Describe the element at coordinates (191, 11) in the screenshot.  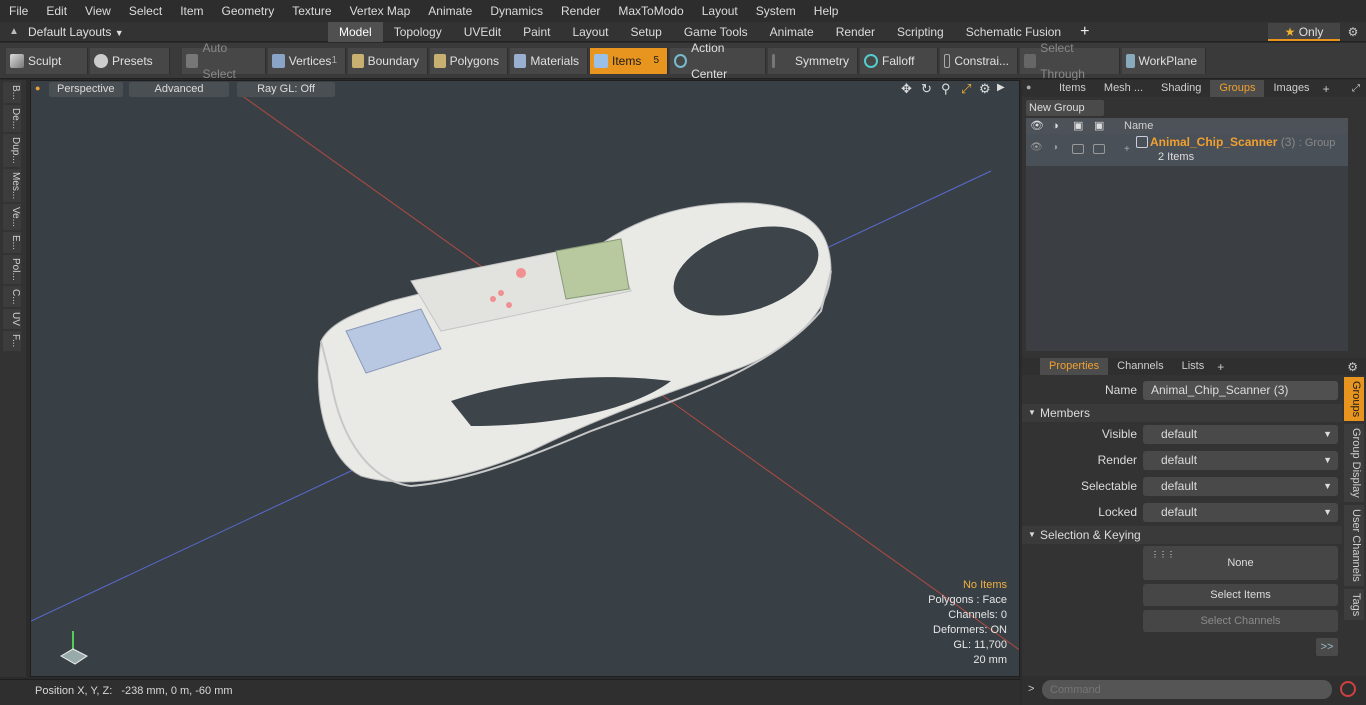
I see `menu-item: Item` at that location.